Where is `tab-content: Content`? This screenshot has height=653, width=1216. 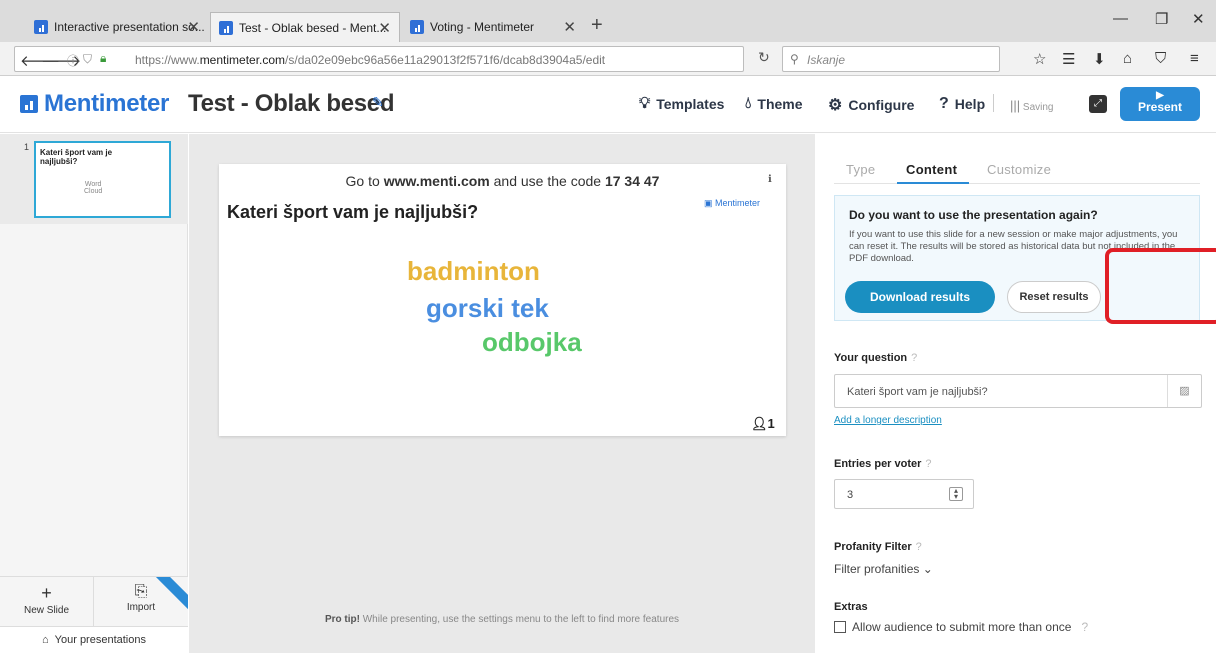
tab-content: Content is located at coordinates (931, 169).